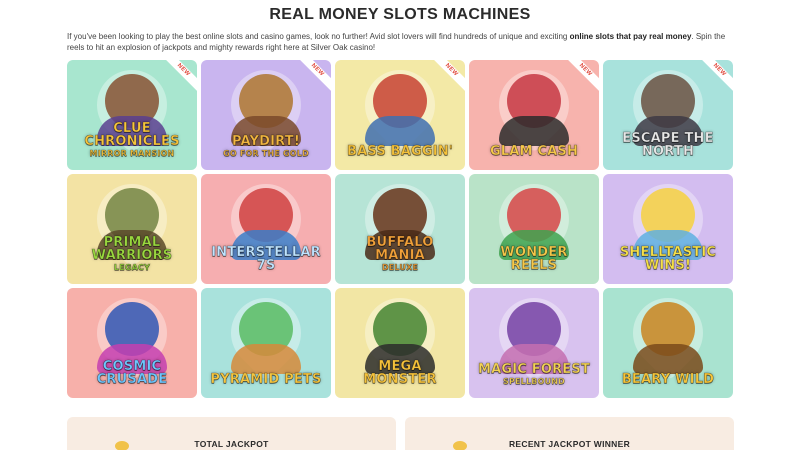 This screenshot has width=800, height=450. What do you see at coordinates (400, 115) in the screenshot?
I see `game-tile: Bass Baggin' NEW` at bounding box center [400, 115].